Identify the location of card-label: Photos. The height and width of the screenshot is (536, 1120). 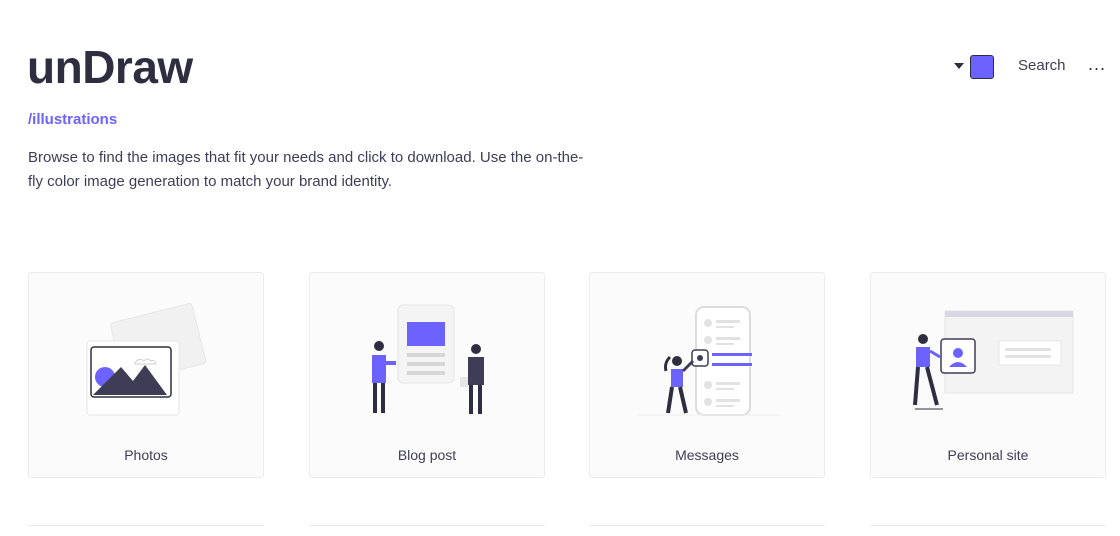
(146, 455).